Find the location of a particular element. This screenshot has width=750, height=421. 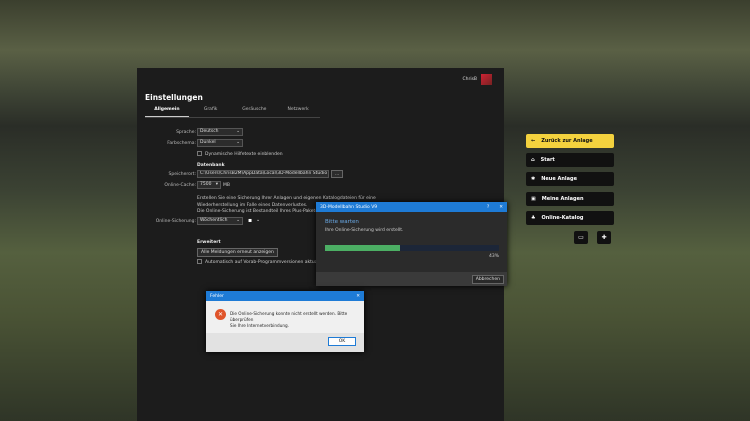

tab-bar: Allgemein Grafik Geräusche Netzwerk is located at coordinates (232, 112).